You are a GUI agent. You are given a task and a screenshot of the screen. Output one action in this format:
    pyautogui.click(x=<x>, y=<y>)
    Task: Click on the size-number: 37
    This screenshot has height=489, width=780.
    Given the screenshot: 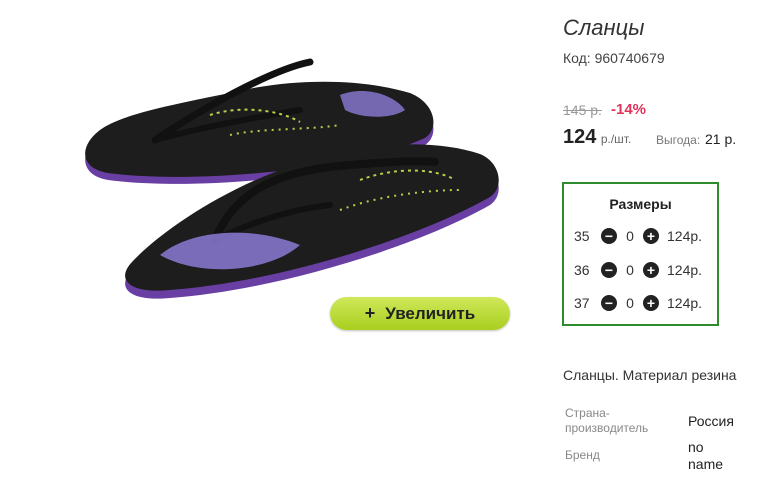 What is the action you would take?
    pyautogui.click(x=582, y=303)
    